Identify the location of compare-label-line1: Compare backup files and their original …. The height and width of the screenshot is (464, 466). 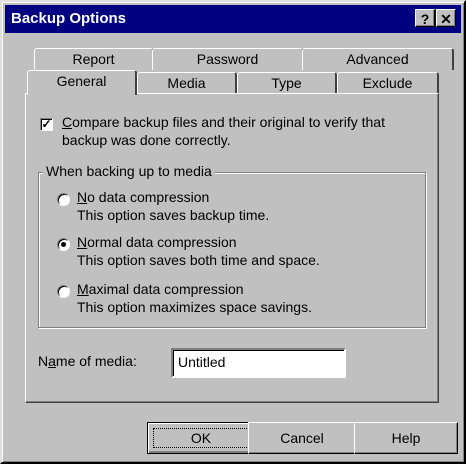
(223, 122).